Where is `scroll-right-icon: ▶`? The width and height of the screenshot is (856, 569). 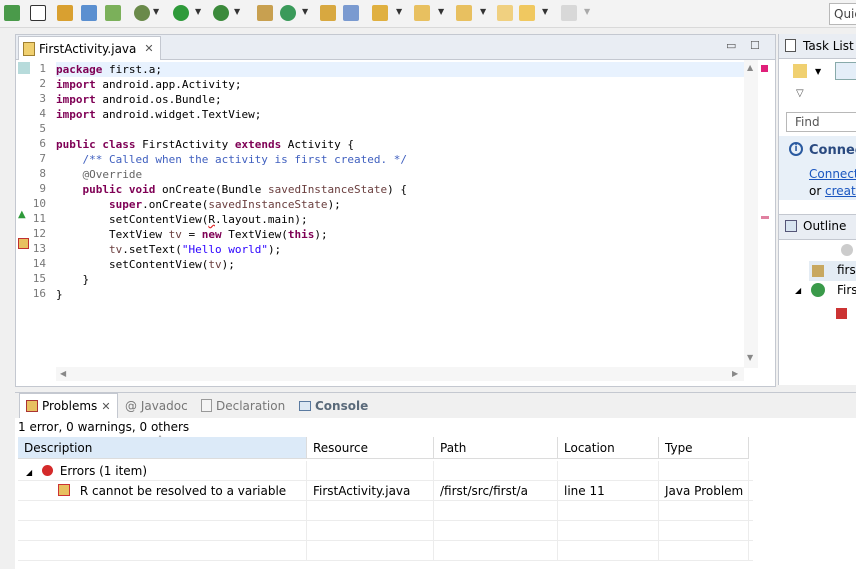 scroll-right-icon: ▶ is located at coordinates (735, 373).